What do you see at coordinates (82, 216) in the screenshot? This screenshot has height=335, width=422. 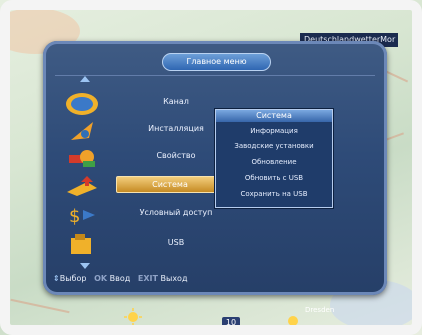 I see `conditional-access-icon: $` at bounding box center [82, 216].